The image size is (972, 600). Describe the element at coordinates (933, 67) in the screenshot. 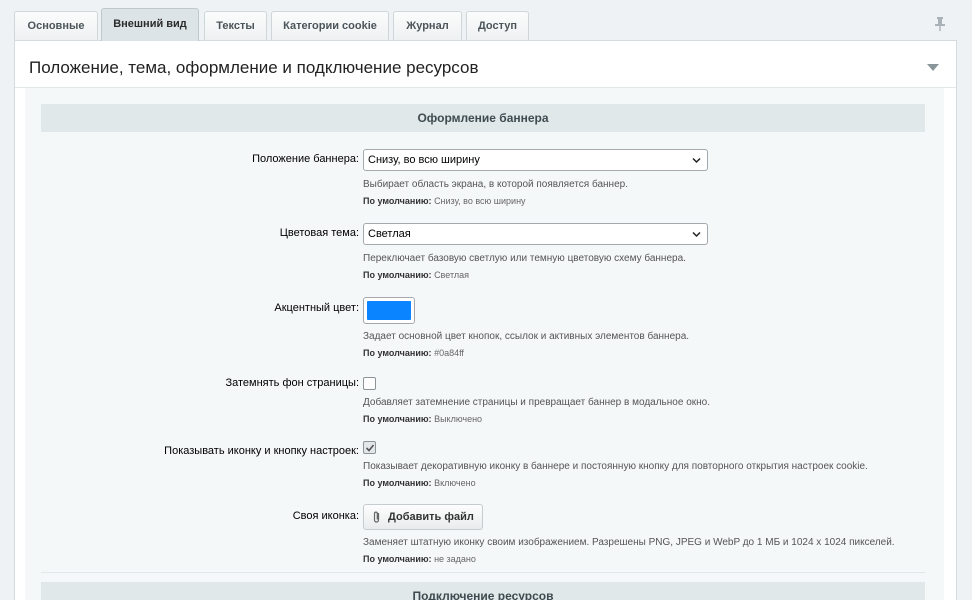

I see `triangle-down-icon` at that location.